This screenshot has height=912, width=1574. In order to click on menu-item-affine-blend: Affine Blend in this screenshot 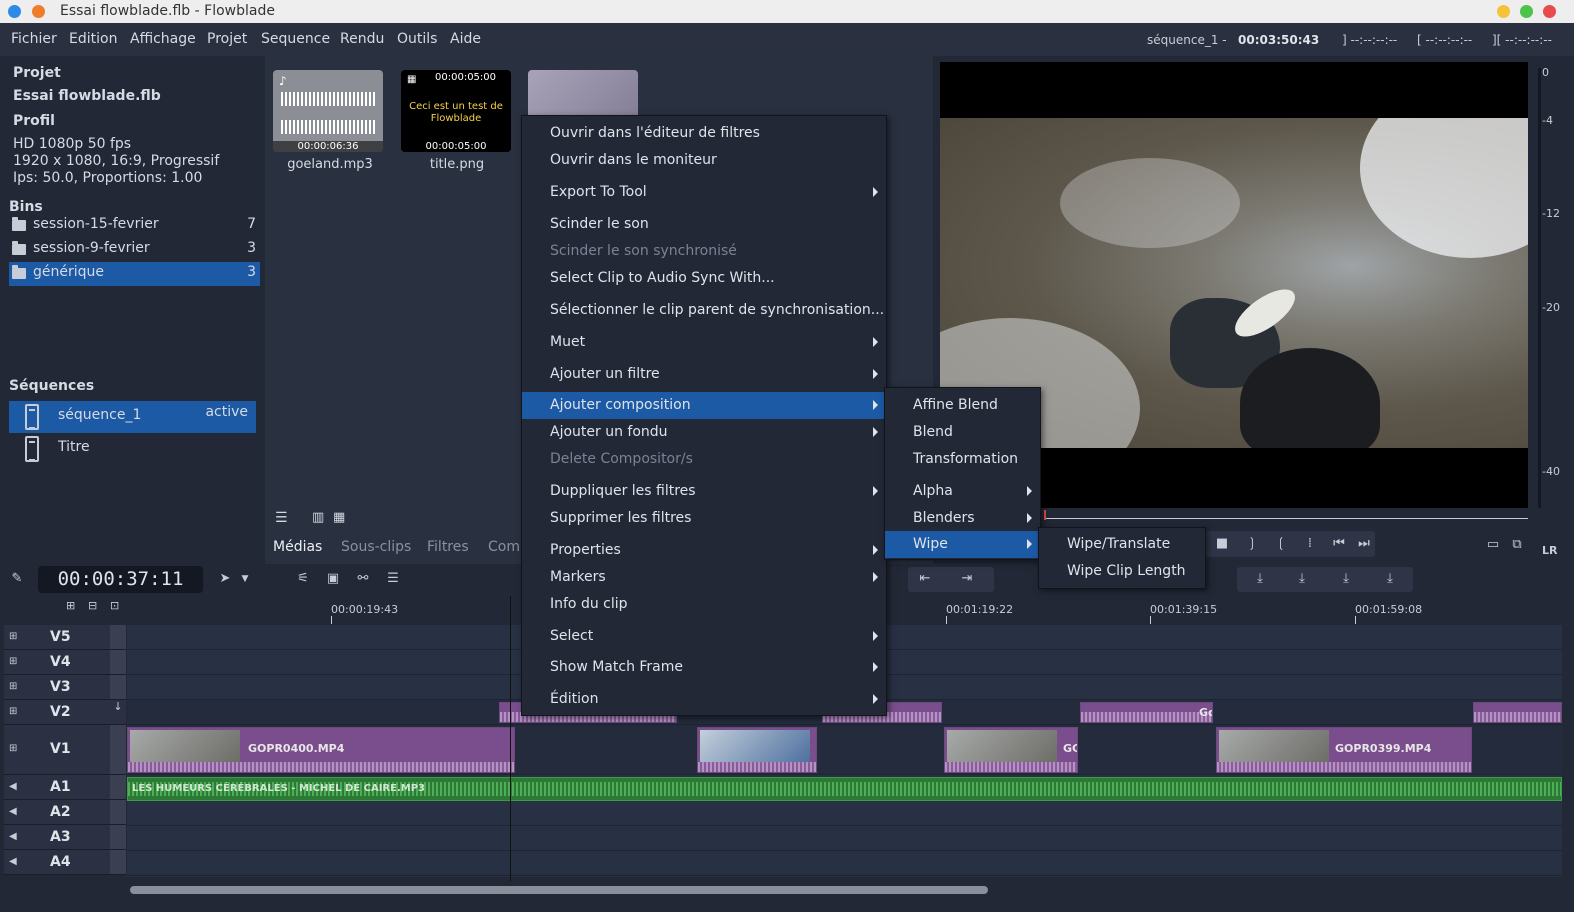, I will do `click(962, 405)`.